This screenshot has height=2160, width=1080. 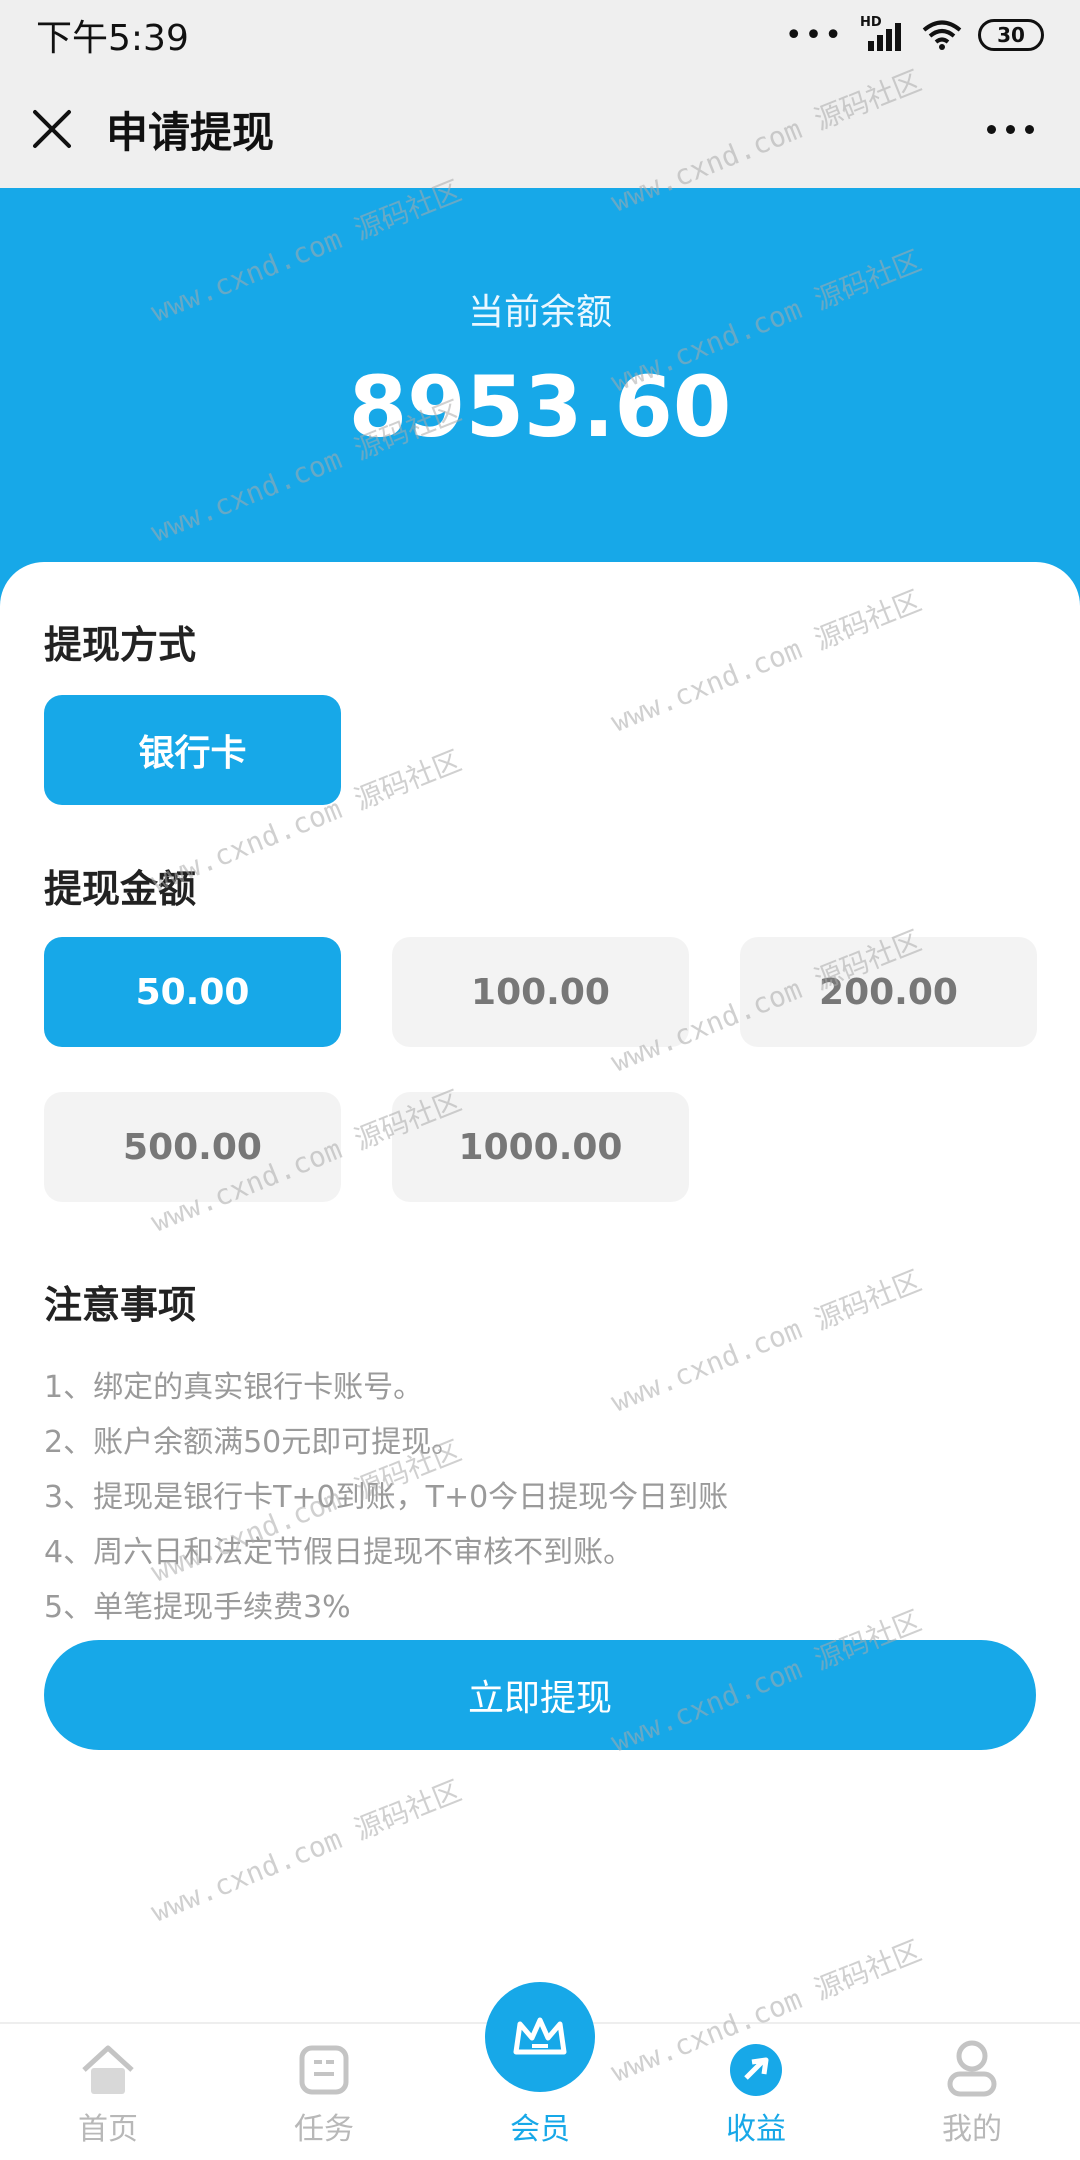 What do you see at coordinates (234, 1387) in the screenshot?
I see `notice-item: 1、绑定的真实银行卡账号。` at bounding box center [234, 1387].